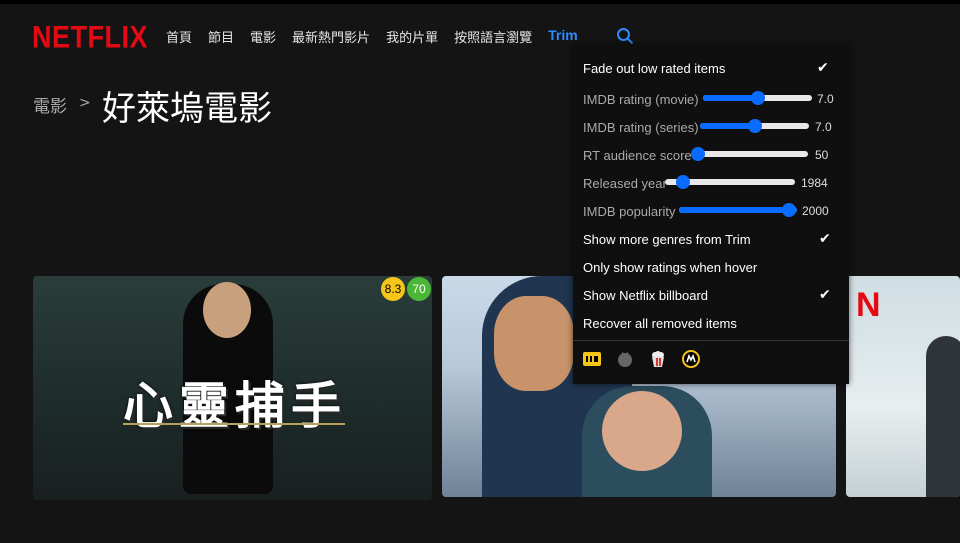 The image size is (960, 543). What do you see at coordinates (691, 359) in the screenshot?
I see `metacritic-icon` at bounding box center [691, 359].